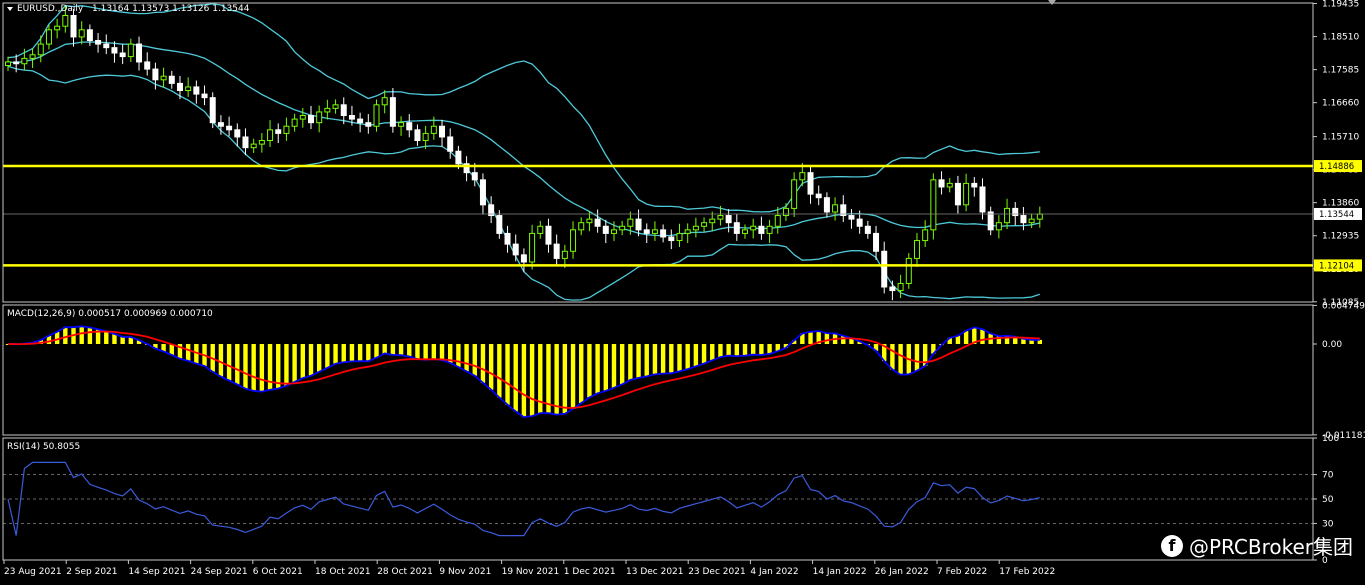 The image size is (1365, 585). I want to click on time-tick-label: 14 Sep 2021, so click(156, 572).